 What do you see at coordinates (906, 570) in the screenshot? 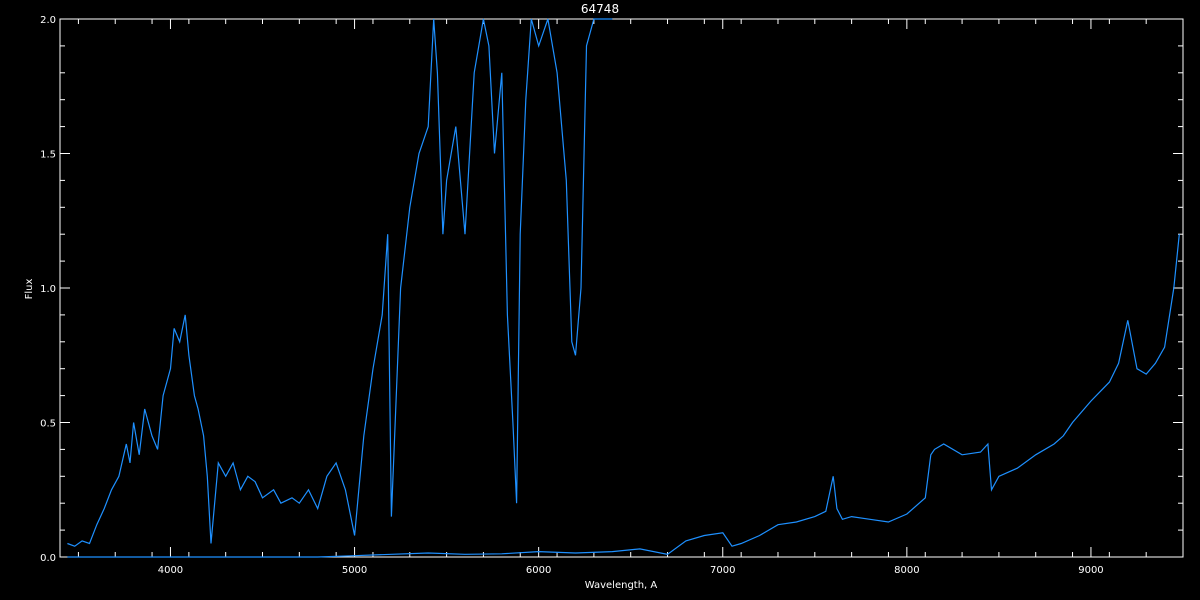
I see `x-tick-label: 8000` at bounding box center [906, 570].